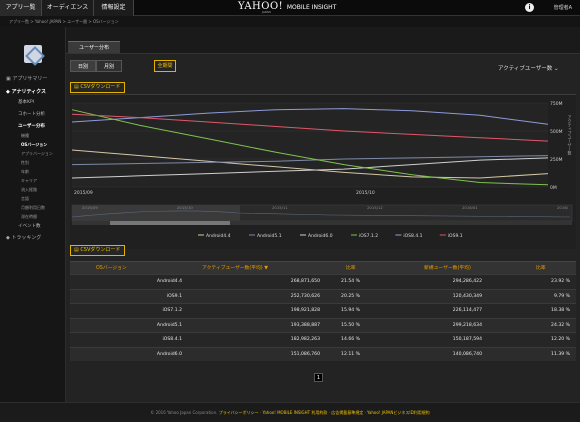  Describe the element at coordinates (467, 325) in the screenshot. I see `table-cell: 299,218,634` at that location.